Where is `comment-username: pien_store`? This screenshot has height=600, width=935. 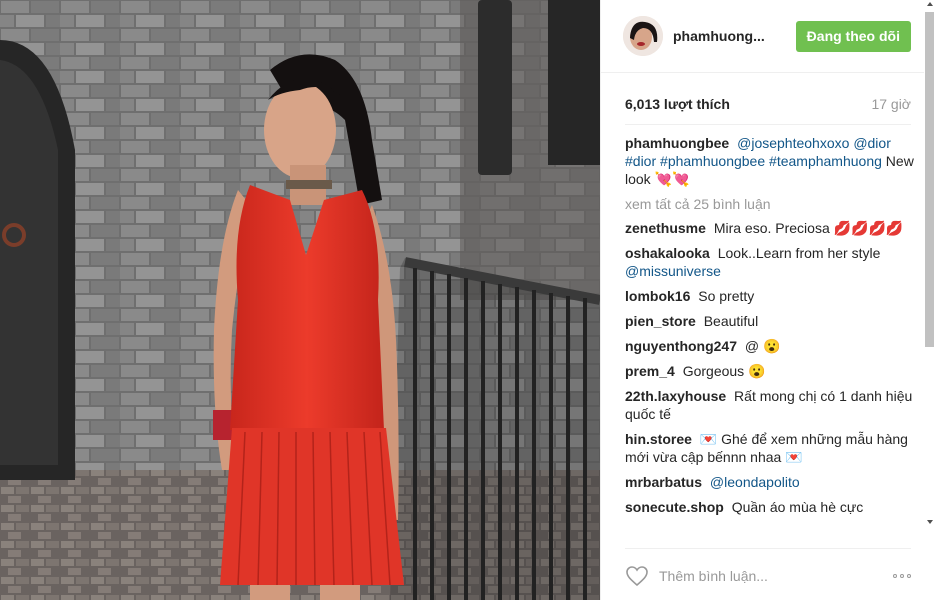
comment-username: pien_store is located at coordinates (660, 321).